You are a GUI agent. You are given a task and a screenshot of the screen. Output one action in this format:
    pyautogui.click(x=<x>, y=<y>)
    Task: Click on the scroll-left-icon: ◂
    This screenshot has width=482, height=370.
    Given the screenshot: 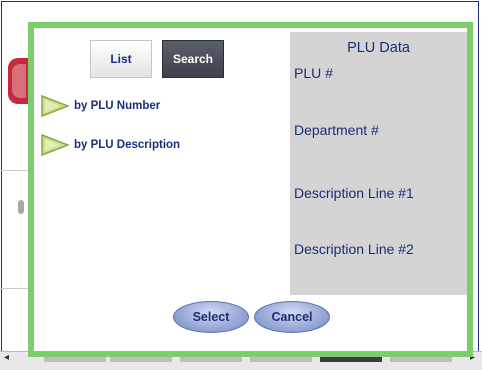 What is the action you would take?
    pyautogui.click(x=7, y=357)
    